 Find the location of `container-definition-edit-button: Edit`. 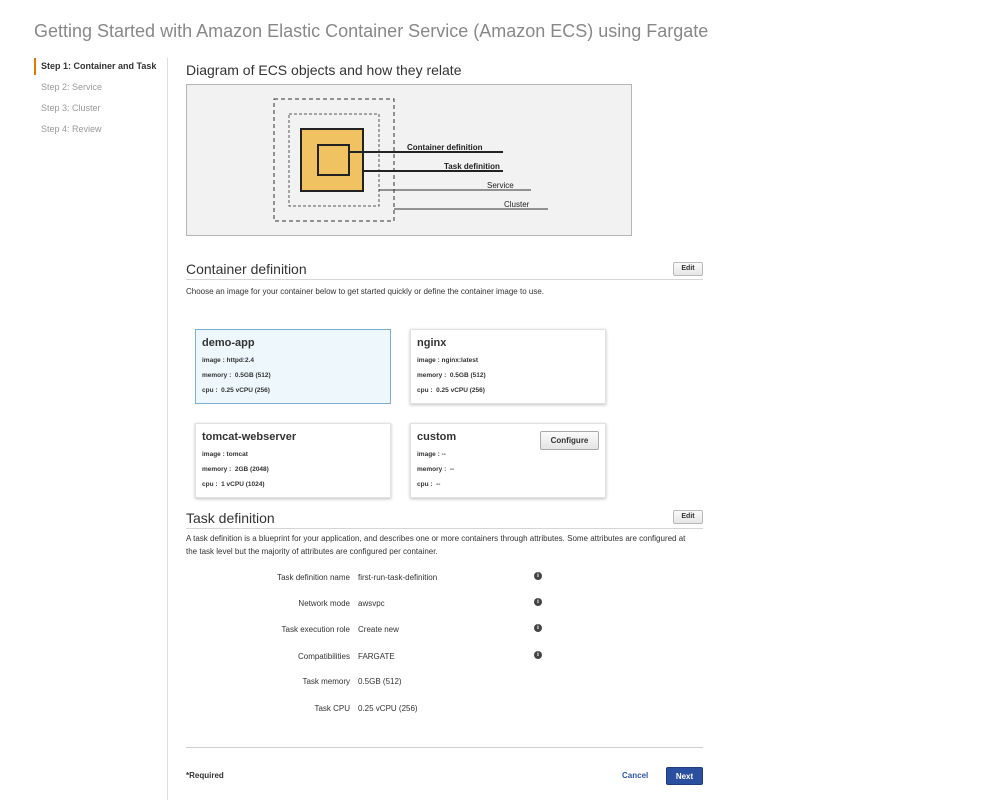

container-definition-edit-button: Edit is located at coordinates (688, 269).